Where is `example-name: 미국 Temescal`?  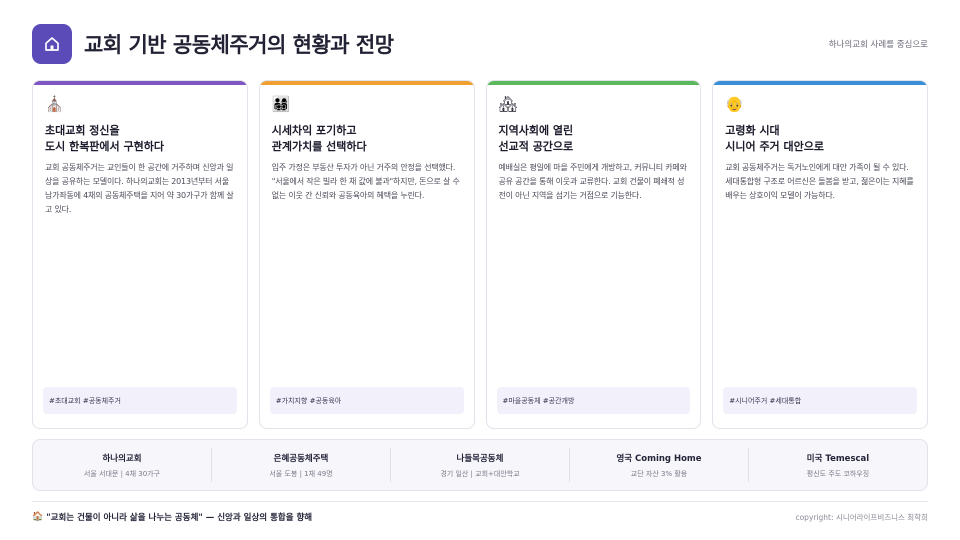 example-name: 미국 Temescal is located at coordinates (838, 458).